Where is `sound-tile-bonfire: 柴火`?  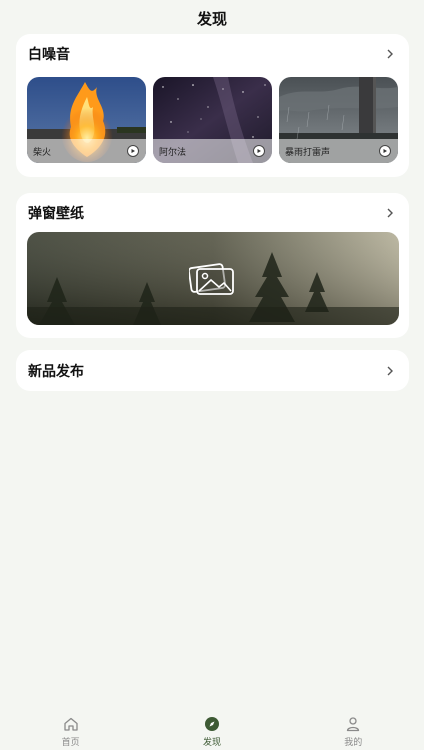 sound-tile-bonfire: 柴火 is located at coordinates (86, 120).